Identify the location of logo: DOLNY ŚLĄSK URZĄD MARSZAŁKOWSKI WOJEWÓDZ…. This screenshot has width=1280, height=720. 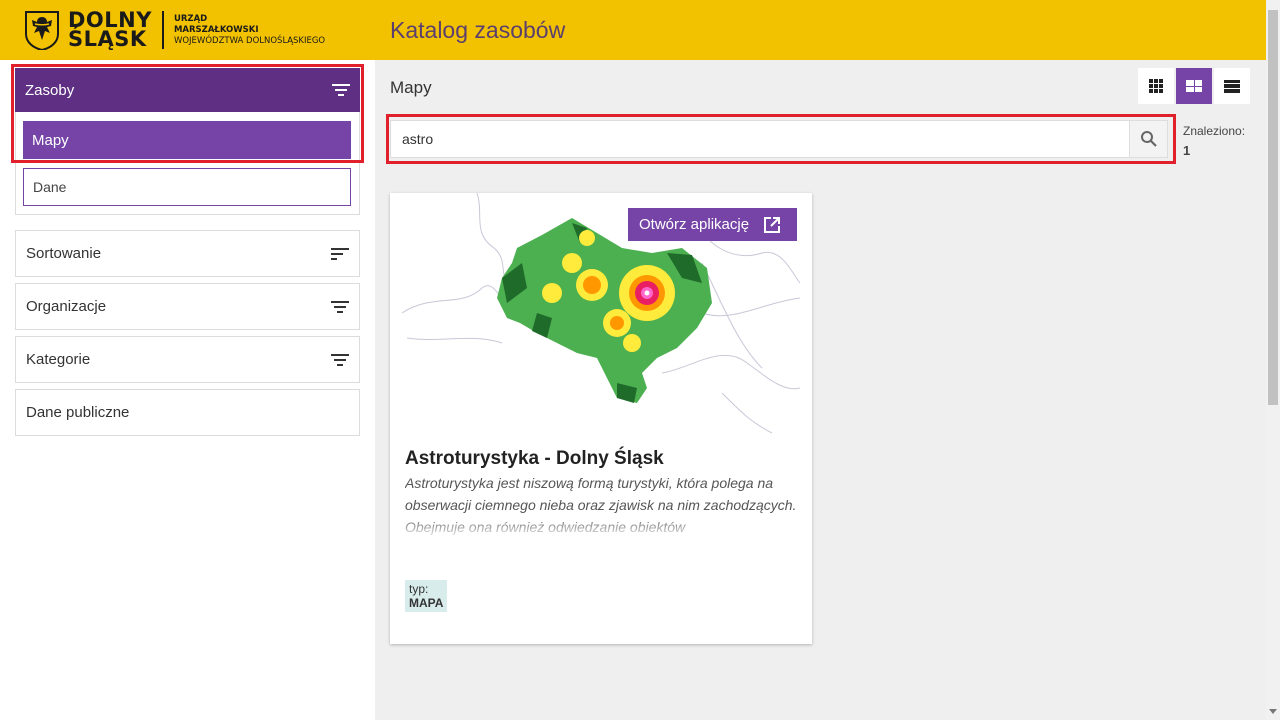
(174, 30).